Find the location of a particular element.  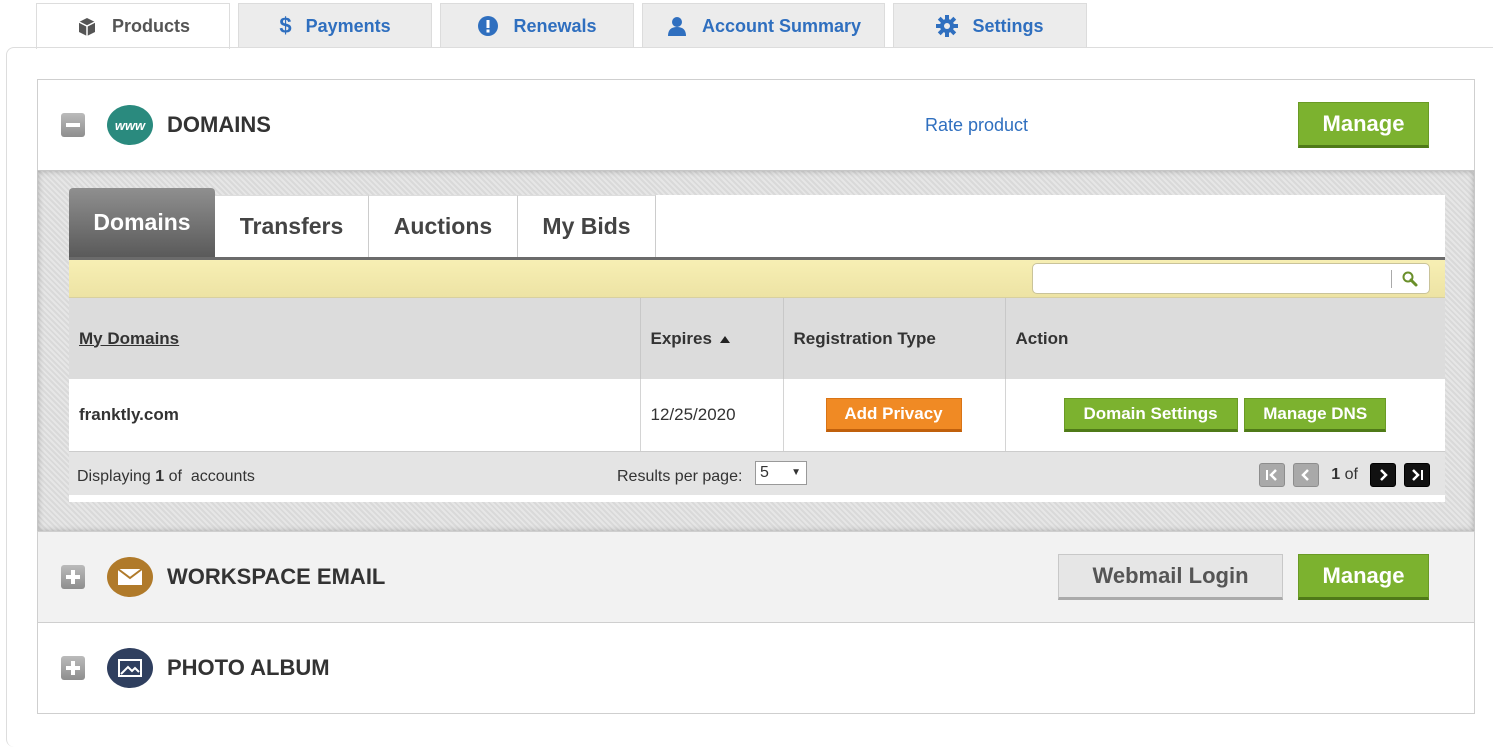

pager-text: 1 of is located at coordinates (1344, 475).